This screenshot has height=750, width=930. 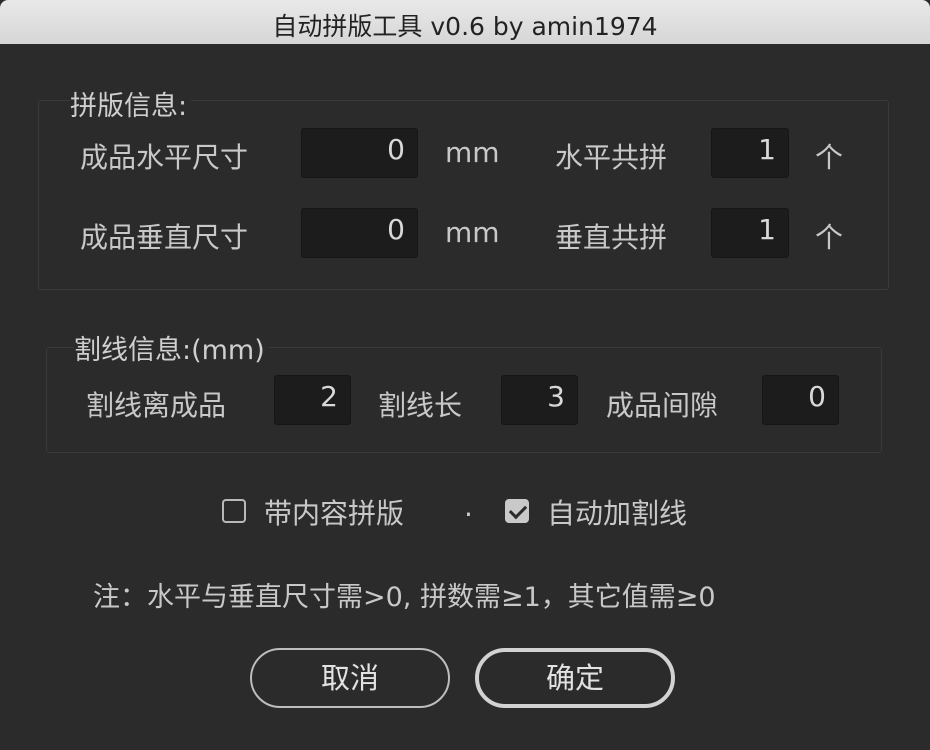 What do you see at coordinates (465, 26) in the screenshot?
I see `window-title: 自动拼版工具 v0.6 by amin1974` at bounding box center [465, 26].